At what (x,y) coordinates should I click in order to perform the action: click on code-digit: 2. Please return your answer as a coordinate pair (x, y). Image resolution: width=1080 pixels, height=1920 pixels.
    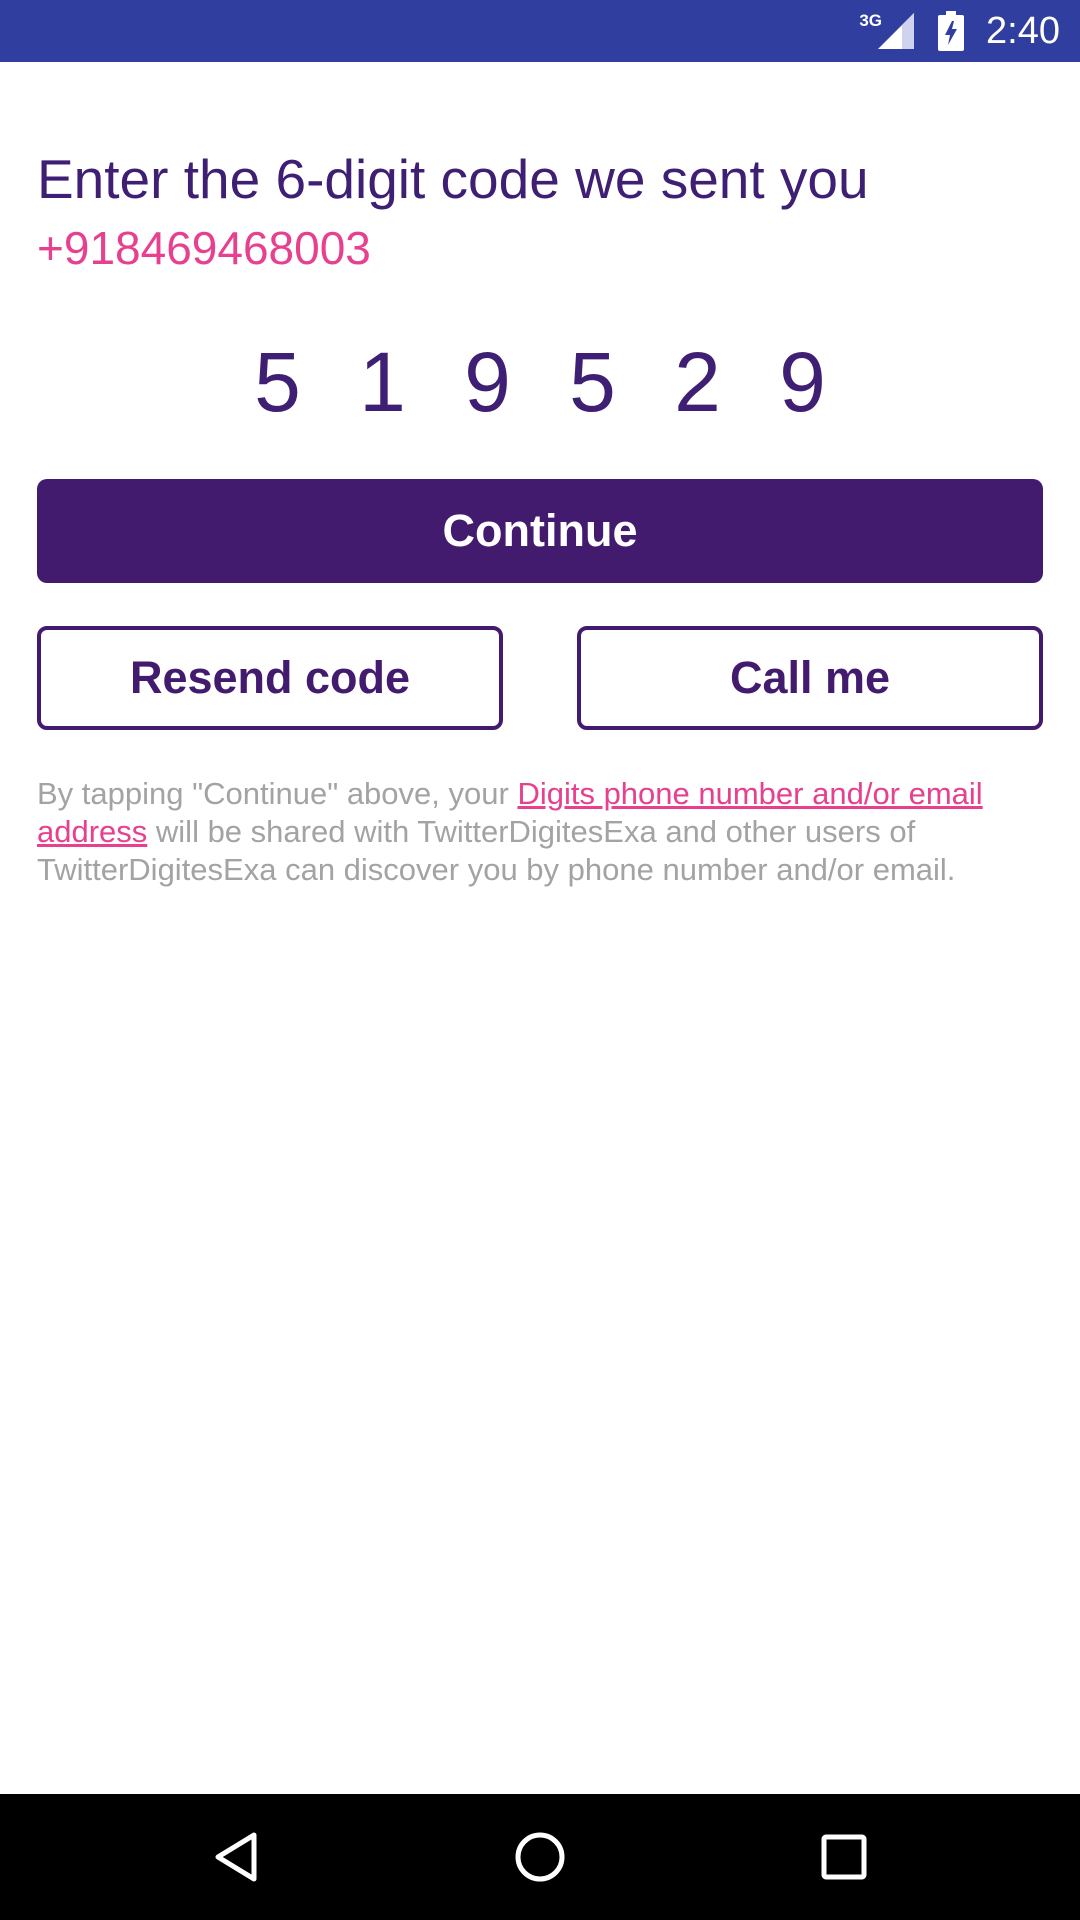
    Looking at the image, I should click on (697, 382).